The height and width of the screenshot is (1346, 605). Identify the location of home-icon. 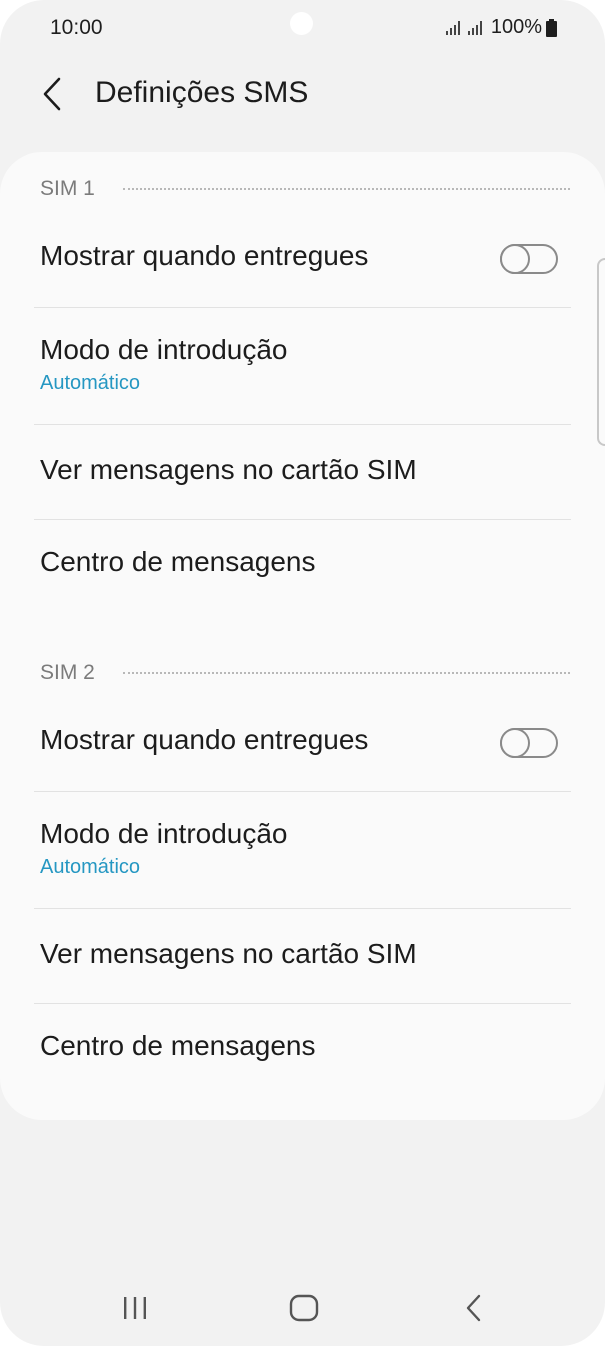
(304, 1308).